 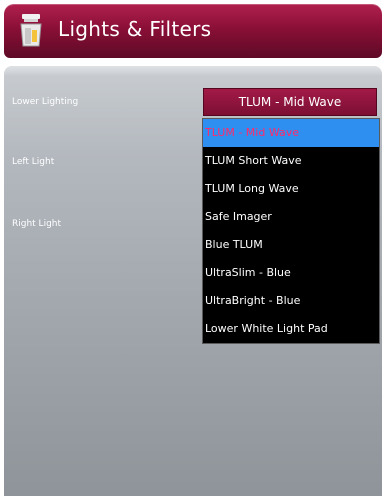 I want to click on lower-lighting-label: Lower Lighting, so click(x=45, y=102).